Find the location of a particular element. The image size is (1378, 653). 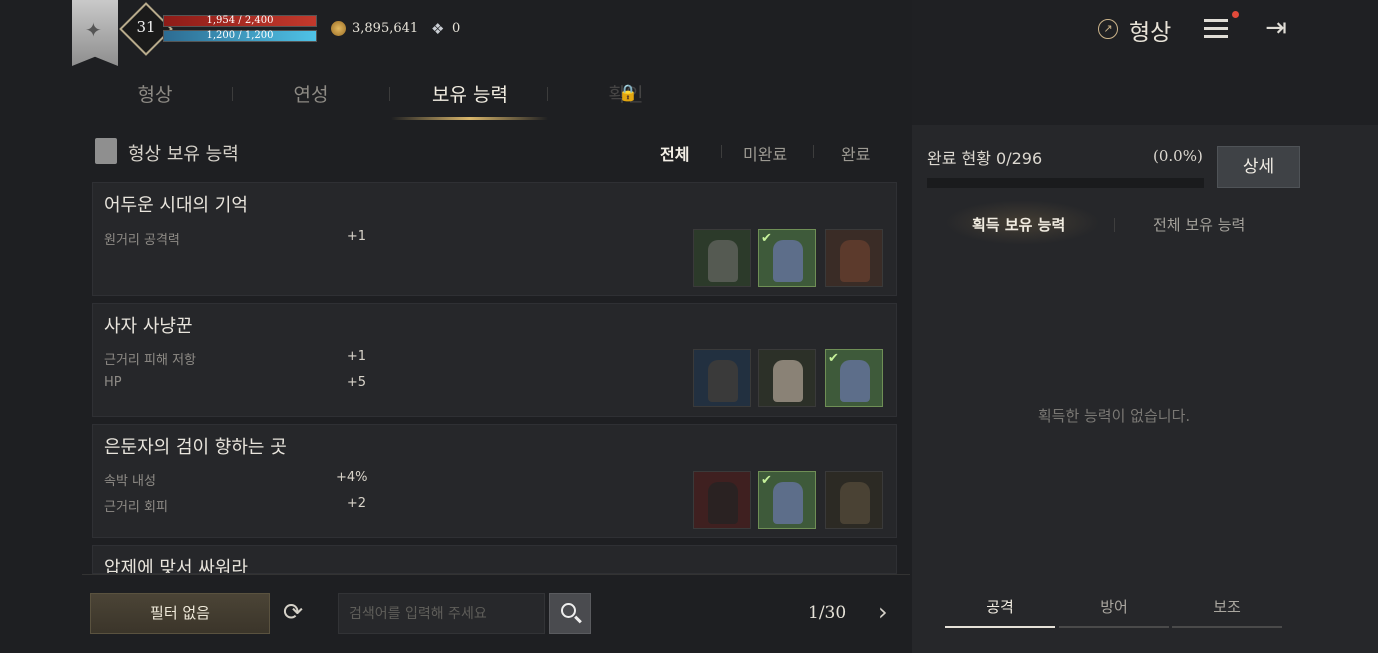

card-title: 압제에 맞서 싸워라 is located at coordinates (176, 566).